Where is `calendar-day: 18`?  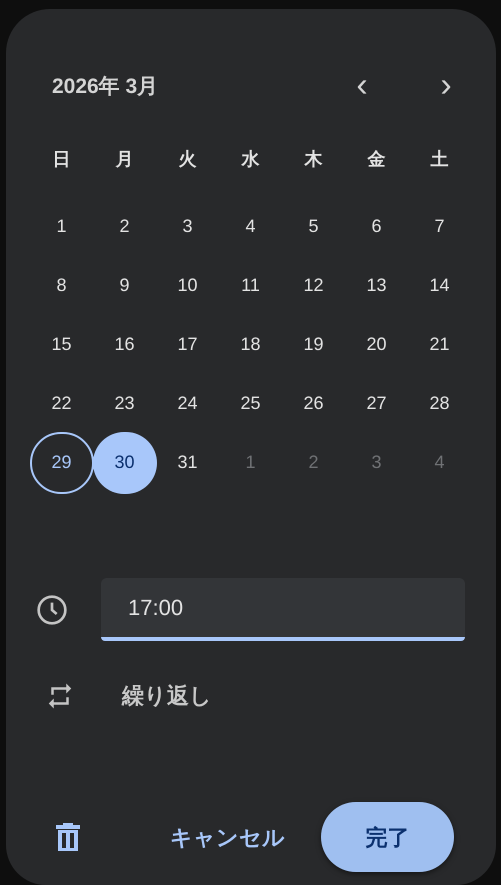 calendar-day: 18 is located at coordinates (250, 345).